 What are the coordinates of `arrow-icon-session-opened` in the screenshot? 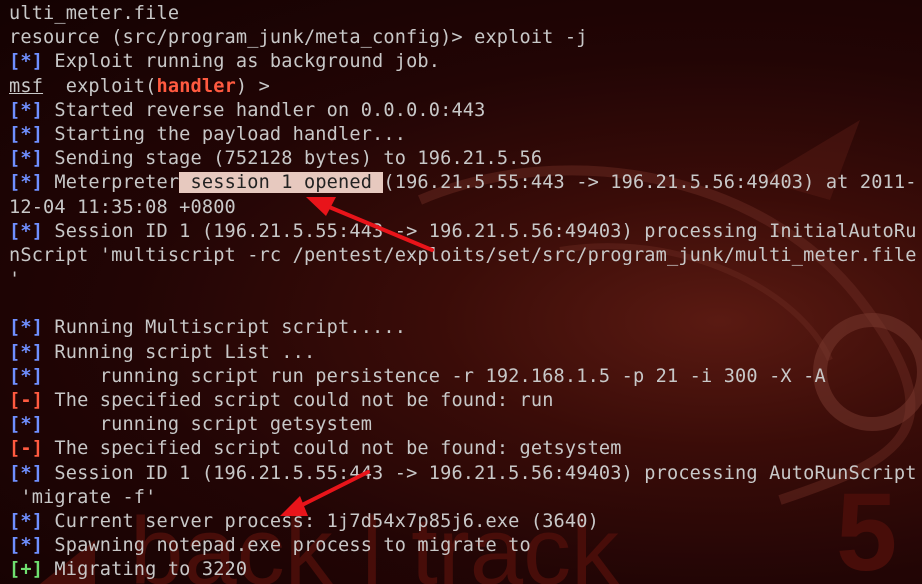 It's located at (370, 224).